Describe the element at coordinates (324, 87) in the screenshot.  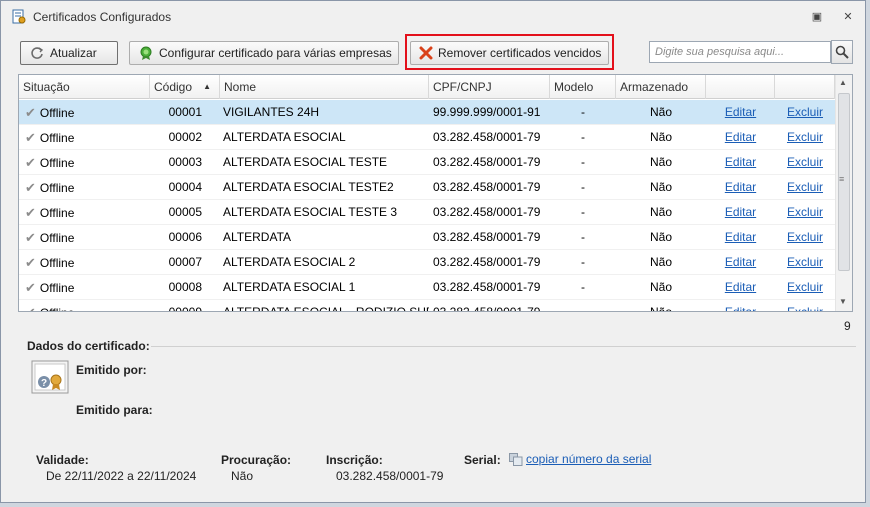
I see `column-header-nome: Nome` at that location.